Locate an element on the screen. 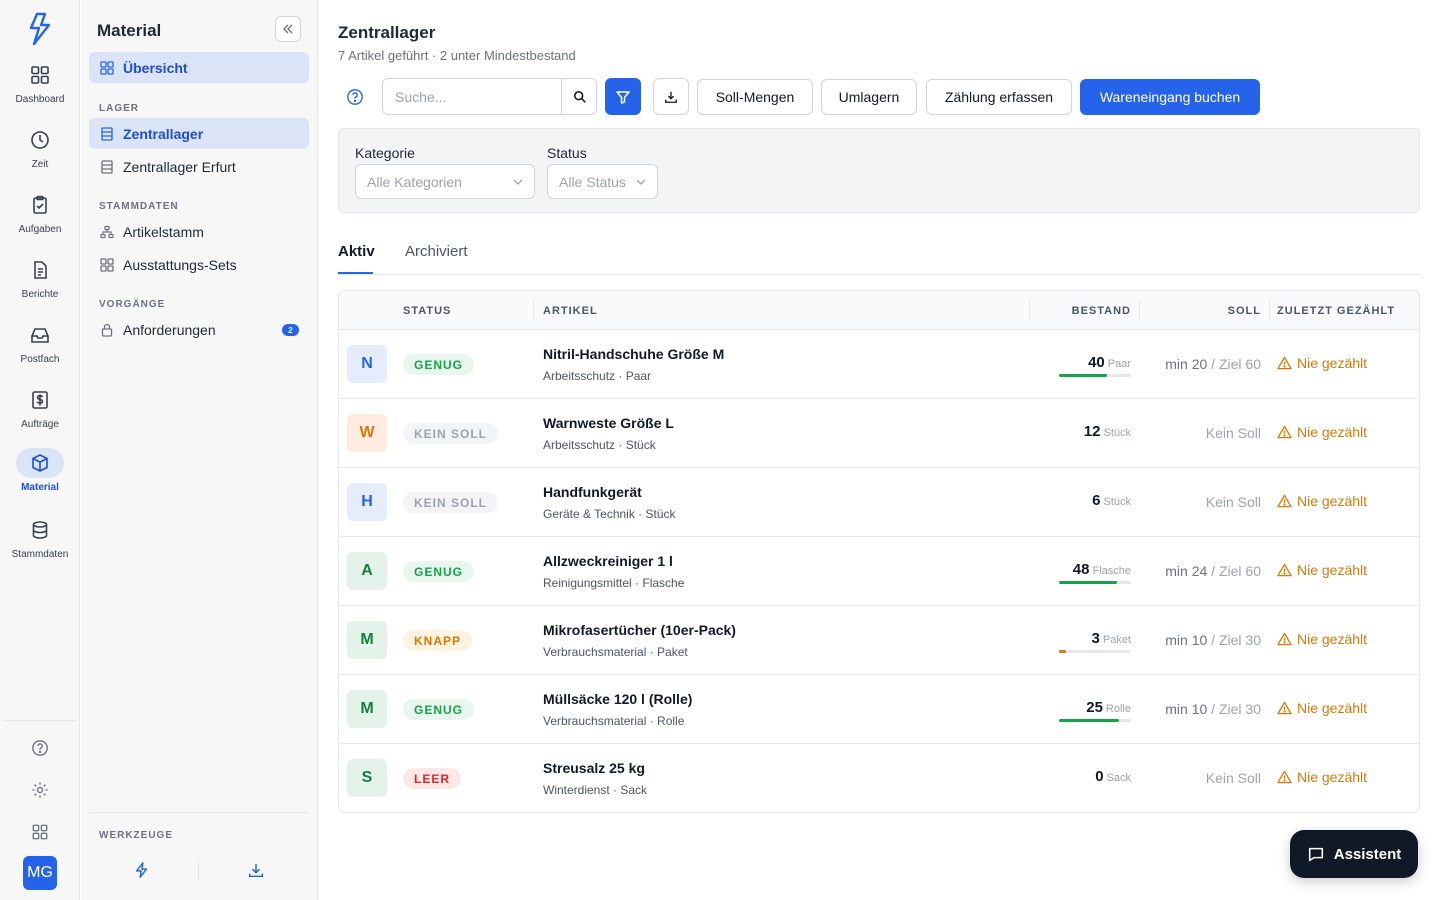 The width and height of the screenshot is (1440, 900). rail-label: Postfach is located at coordinates (40, 359).